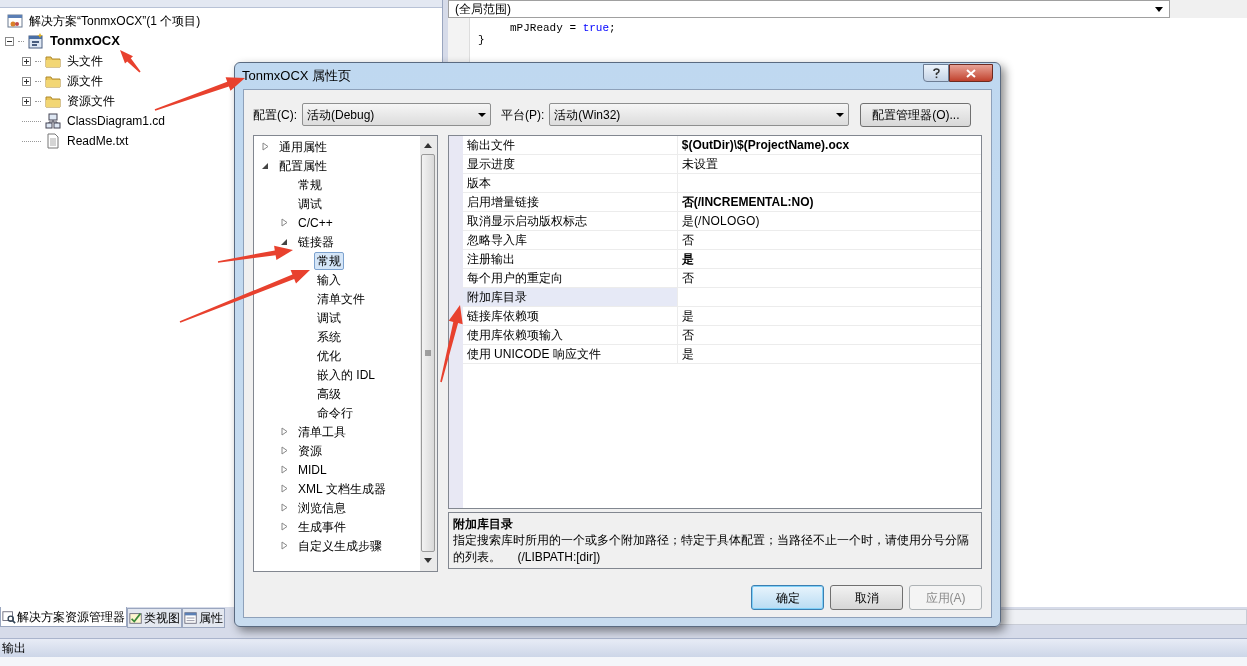 The height and width of the screenshot is (666, 1247). What do you see at coordinates (340, 545) in the screenshot?
I see `tree-item: 自定义生成步骤` at bounding box center [340, 545].